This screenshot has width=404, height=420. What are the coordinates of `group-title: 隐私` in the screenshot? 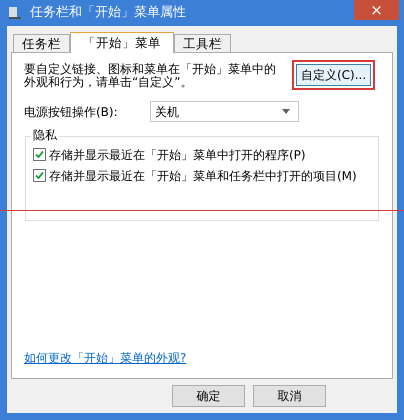 It's located at (45, 135).